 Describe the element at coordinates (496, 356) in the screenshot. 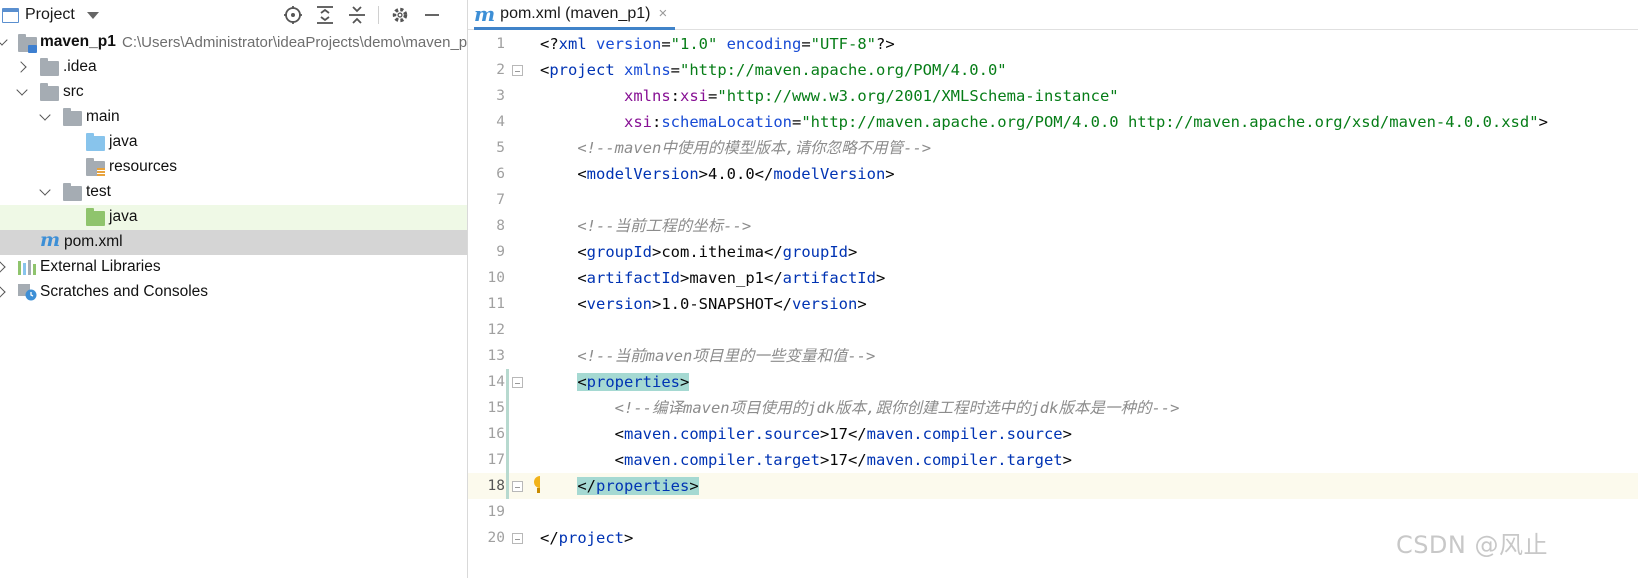

I see `line-number: 13` at that location.